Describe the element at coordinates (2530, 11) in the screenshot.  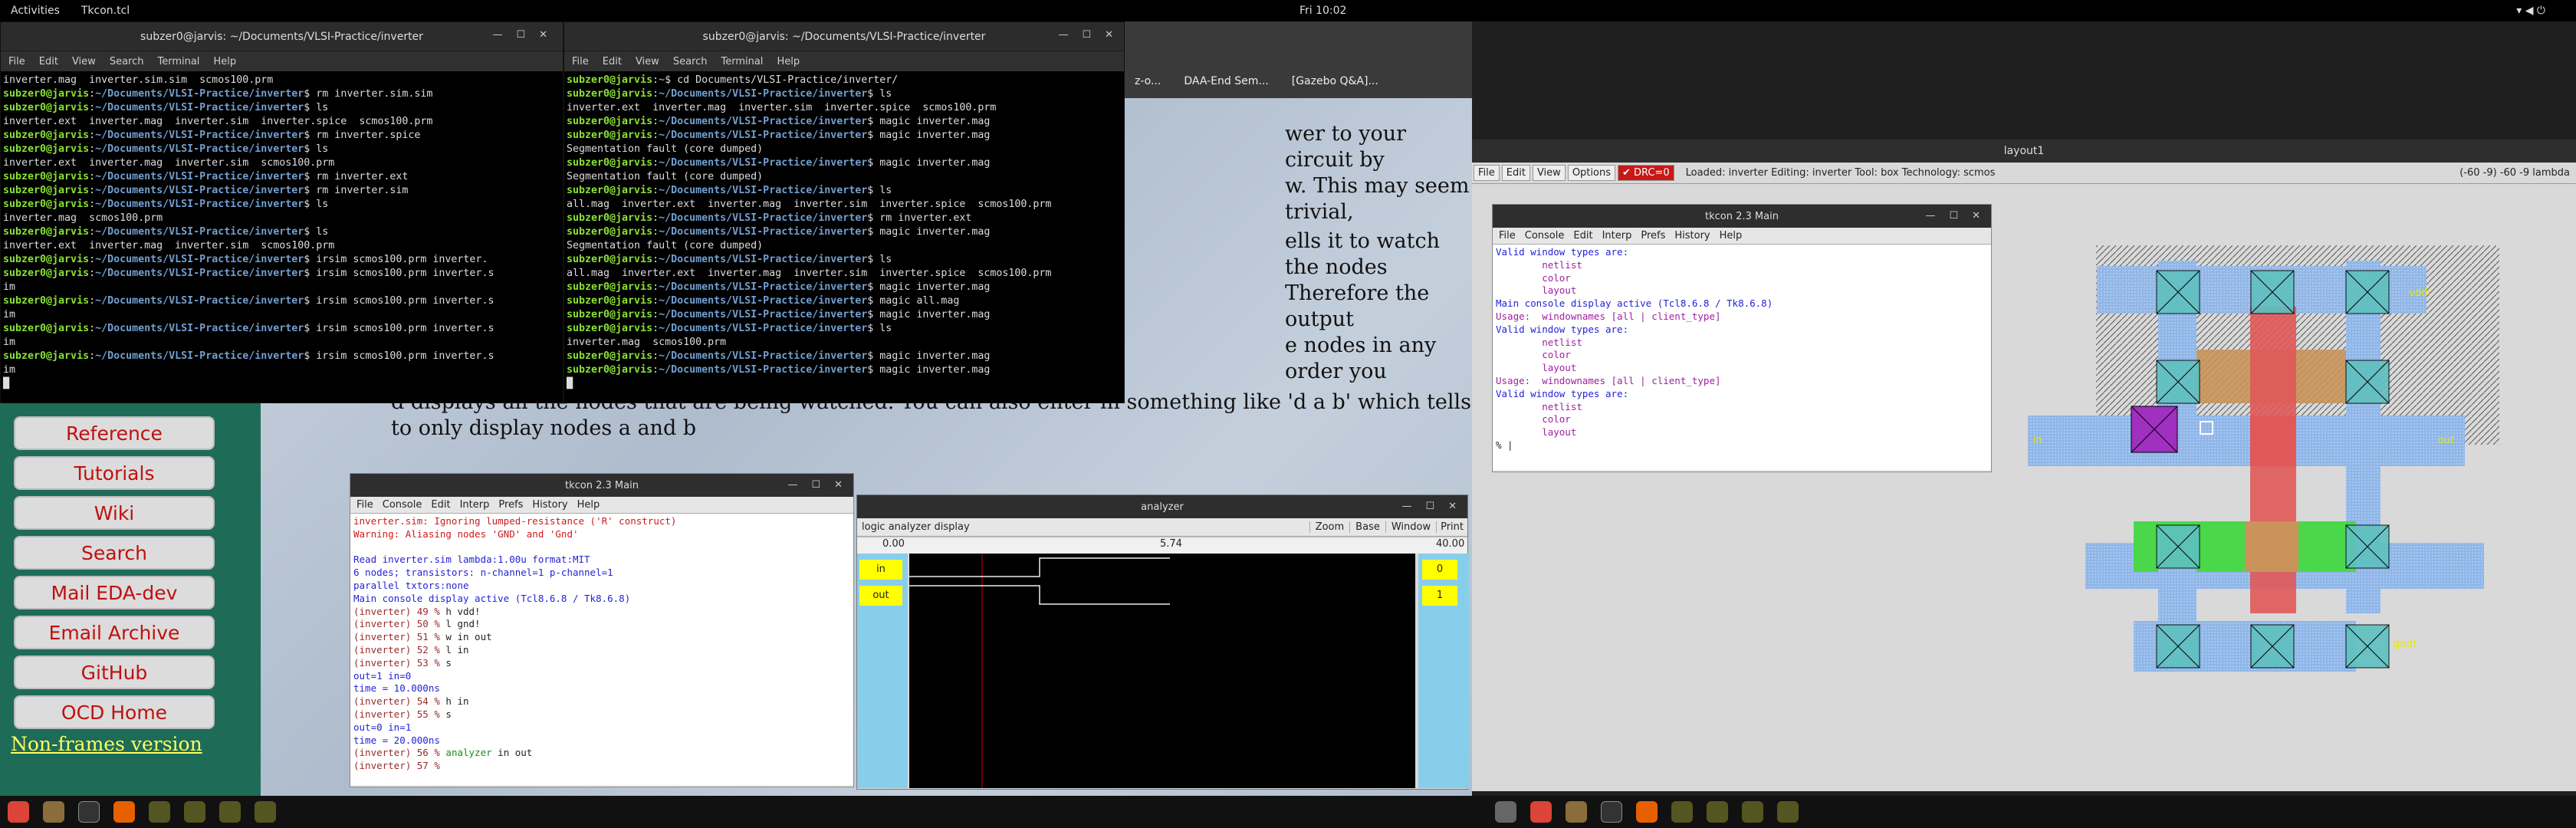
I see `system-tray: ▾ ◀ ⏻` at that location.